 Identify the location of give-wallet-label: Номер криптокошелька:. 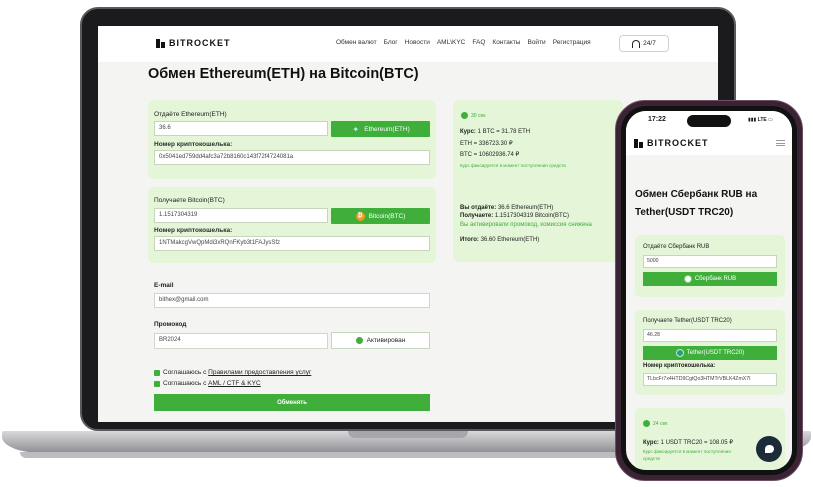
(193, 144).